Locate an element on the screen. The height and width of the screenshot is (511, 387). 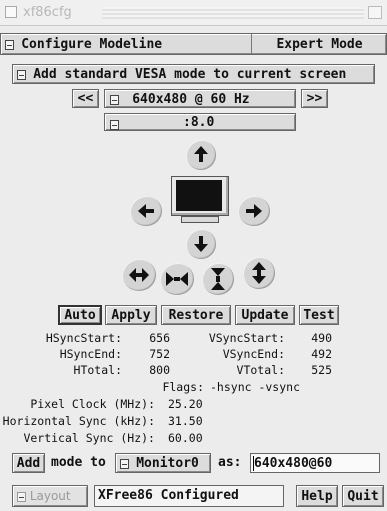
move-up-button is located at coordinates (201, 155).